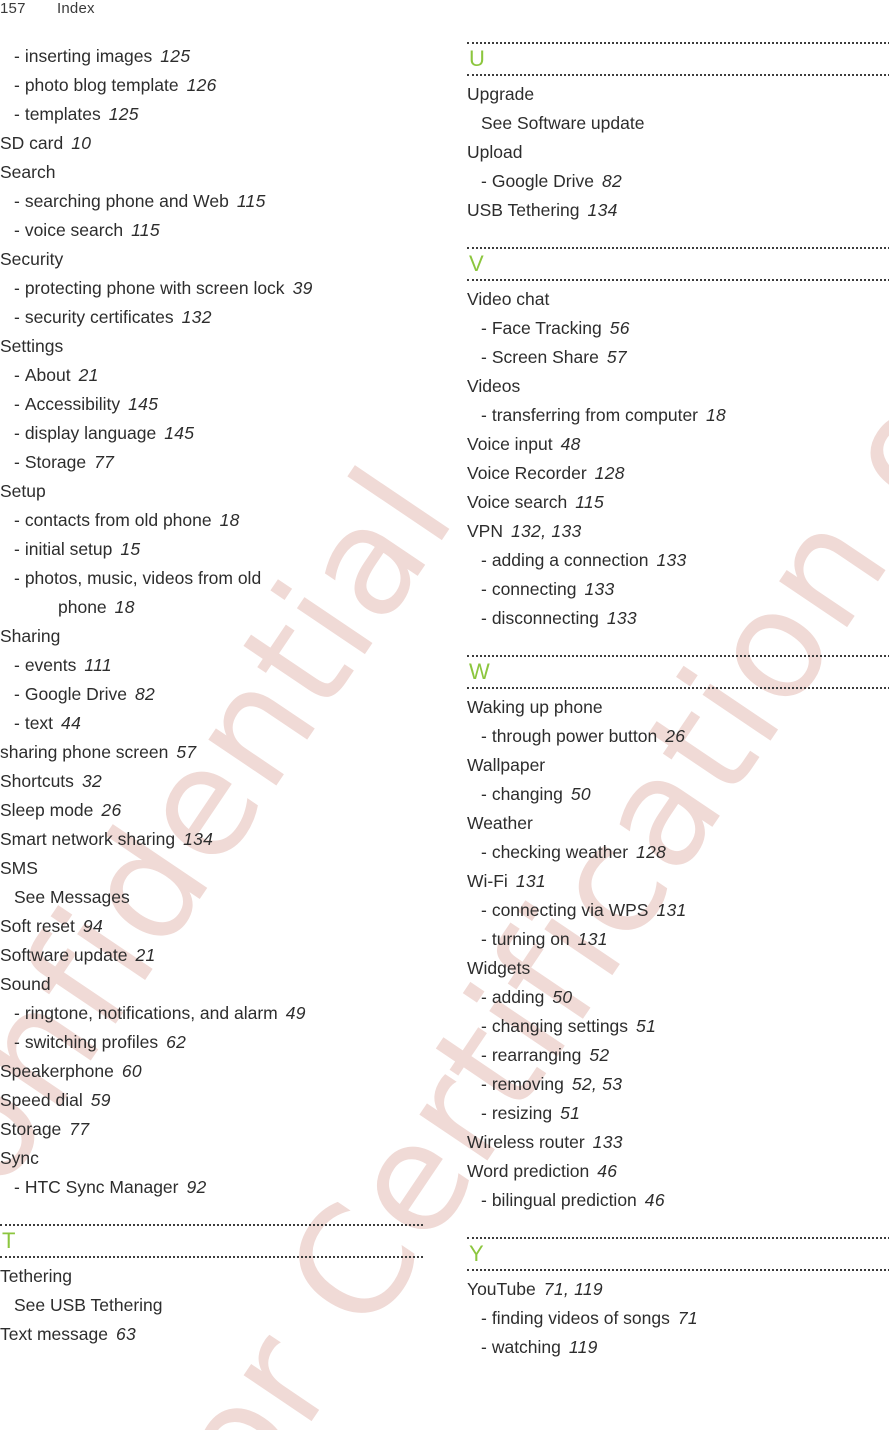 This screenshot has width=889, height=1430. I want to click on entry-page-reference: 60, so click(131, 1071).